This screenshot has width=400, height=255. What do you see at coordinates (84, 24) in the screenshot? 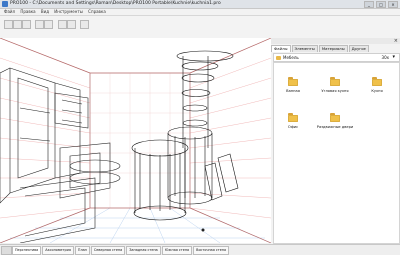
I see `render-icon` at bounding box center [84, 24].